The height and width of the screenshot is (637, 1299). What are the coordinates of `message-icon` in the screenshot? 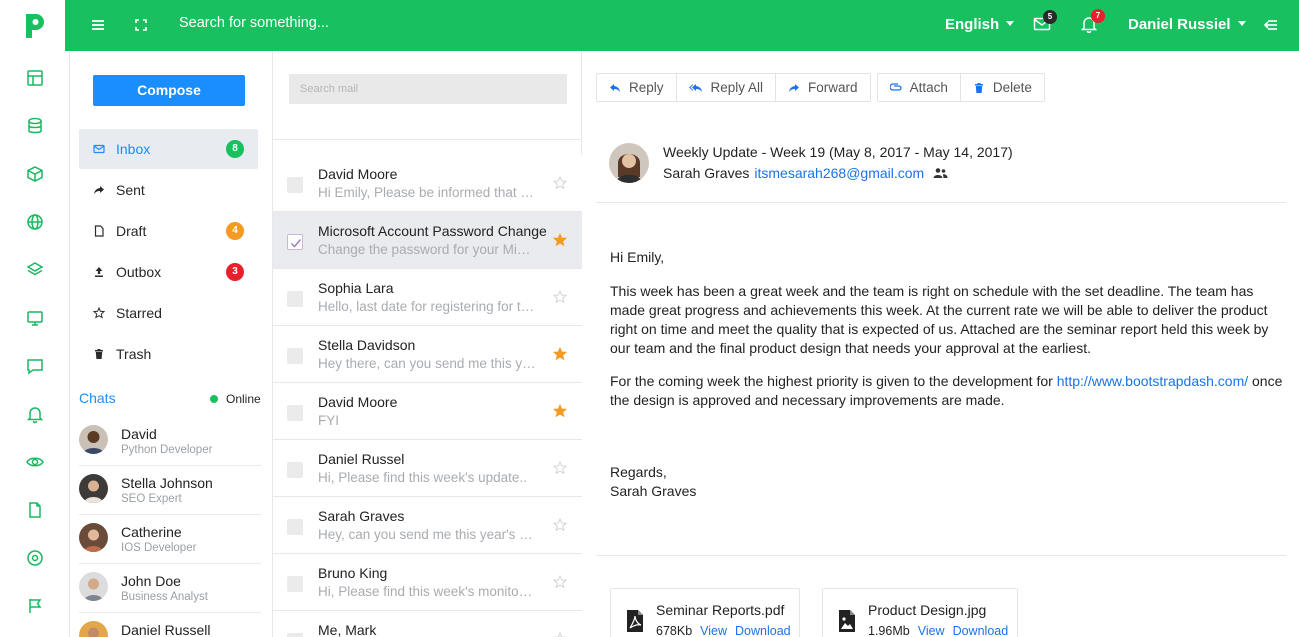 It's located at (35, 366).